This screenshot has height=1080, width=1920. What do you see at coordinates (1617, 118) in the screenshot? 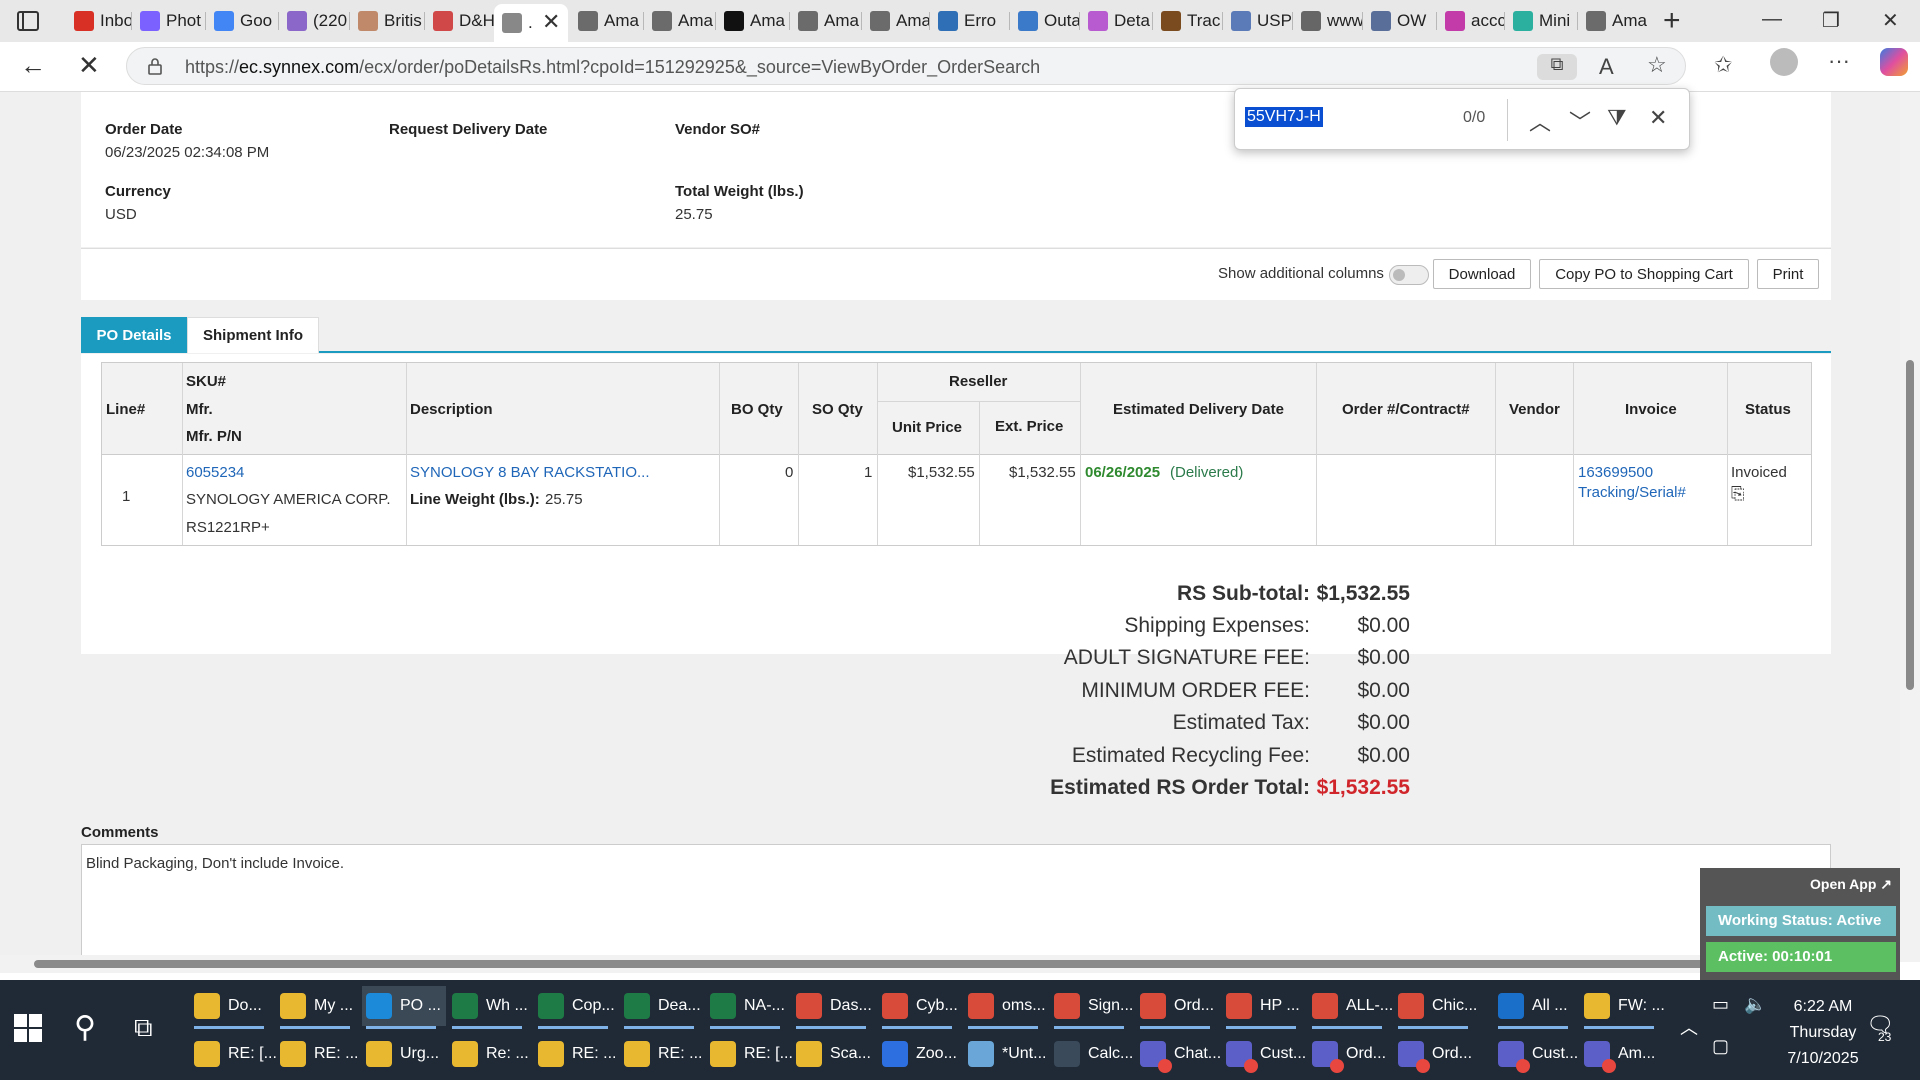
I see `find-filter-icon: ⧩` at bounding box center [1617, 118].